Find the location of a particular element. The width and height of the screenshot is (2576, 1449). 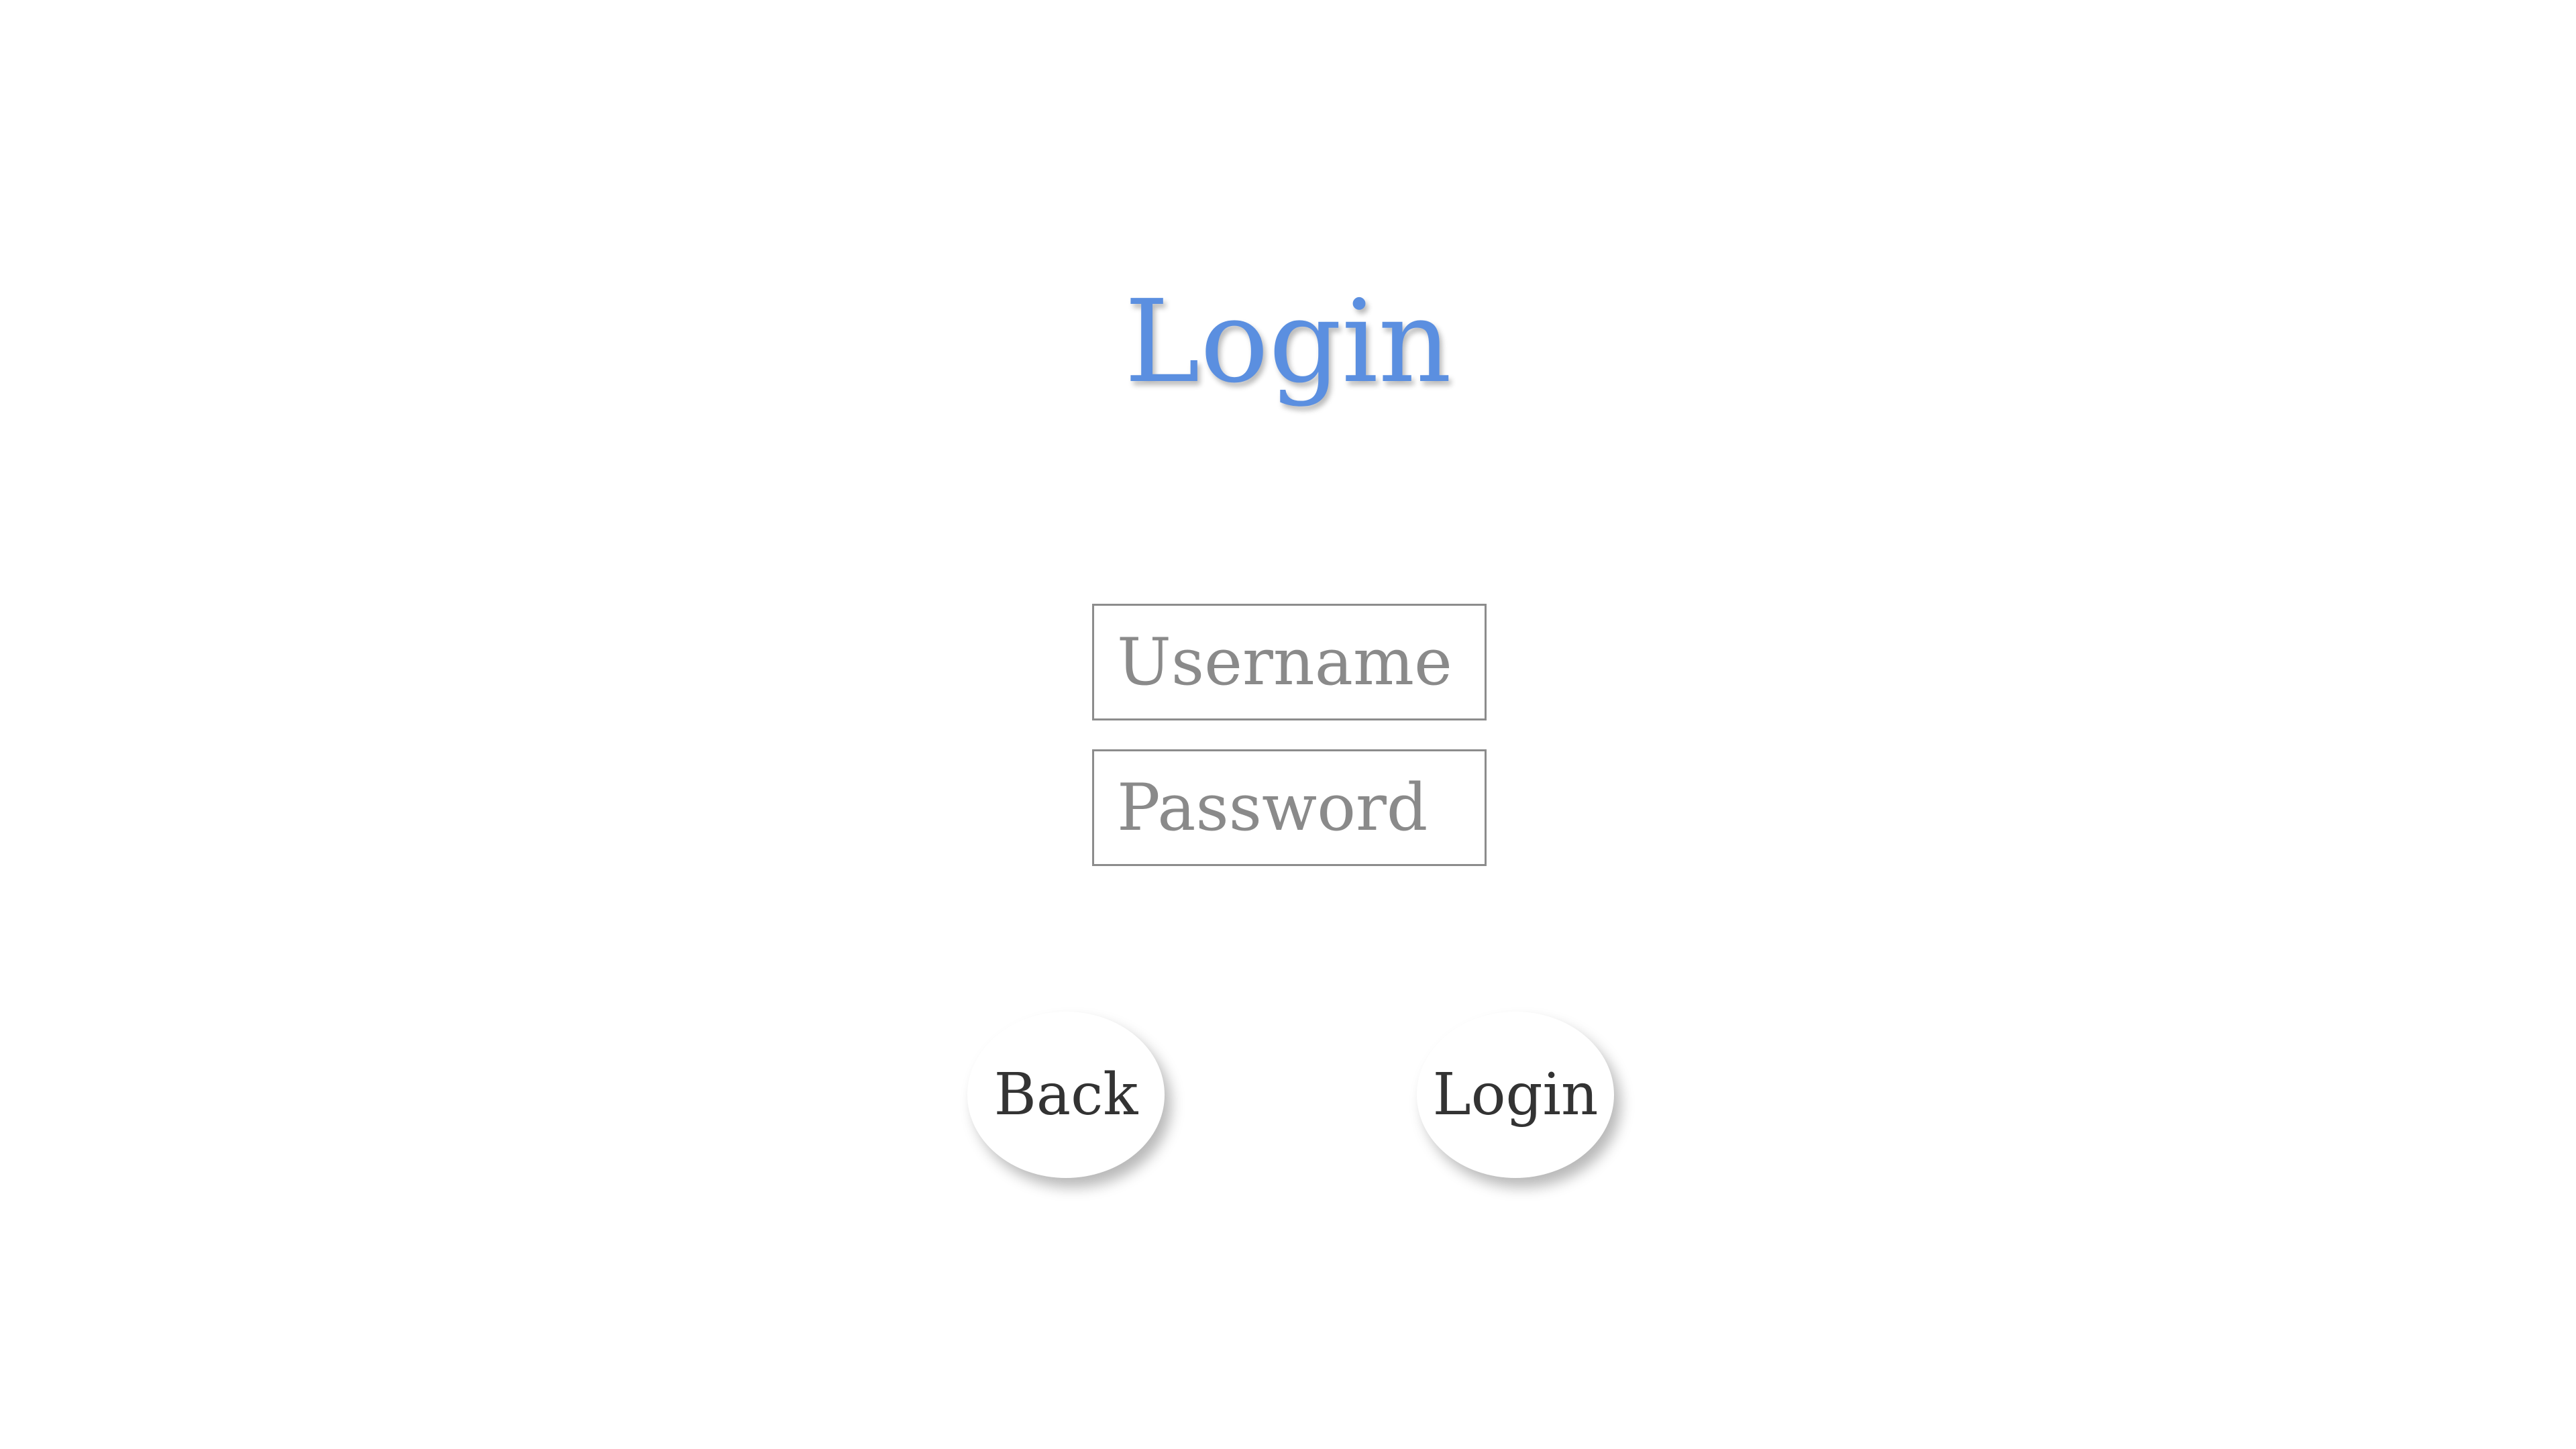

password-input is located at coordinates (1289, 807).